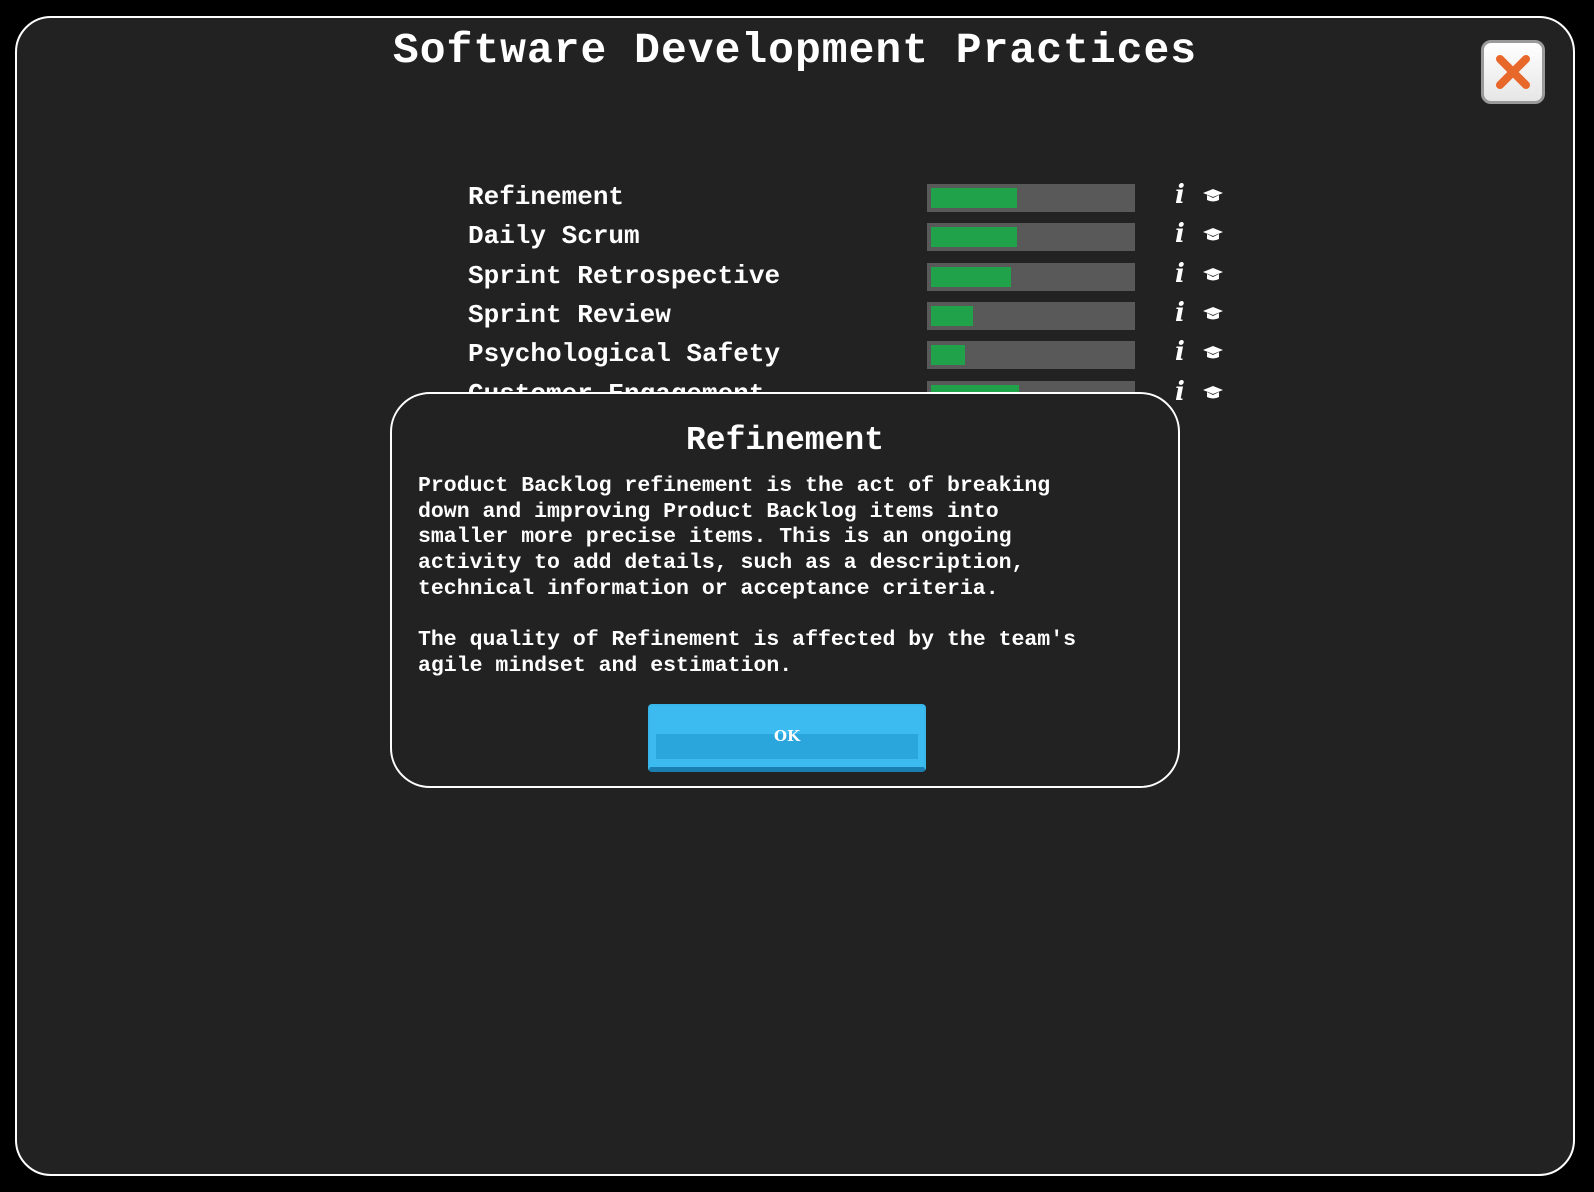 Image resolution: width=1594 pixels, height=1192 pixels. I want to click on close-button, so click(1513, 72).